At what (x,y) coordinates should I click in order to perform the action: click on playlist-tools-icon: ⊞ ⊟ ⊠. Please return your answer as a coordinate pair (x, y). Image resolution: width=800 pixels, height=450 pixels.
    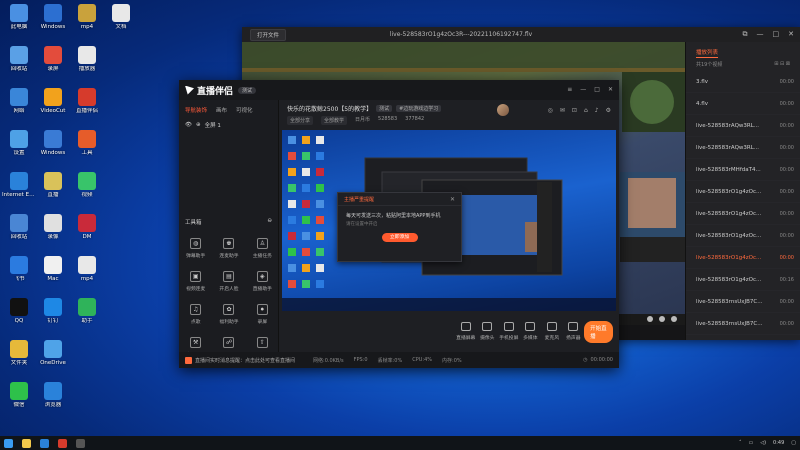
    Looking at the image, I should click on (782, 64).